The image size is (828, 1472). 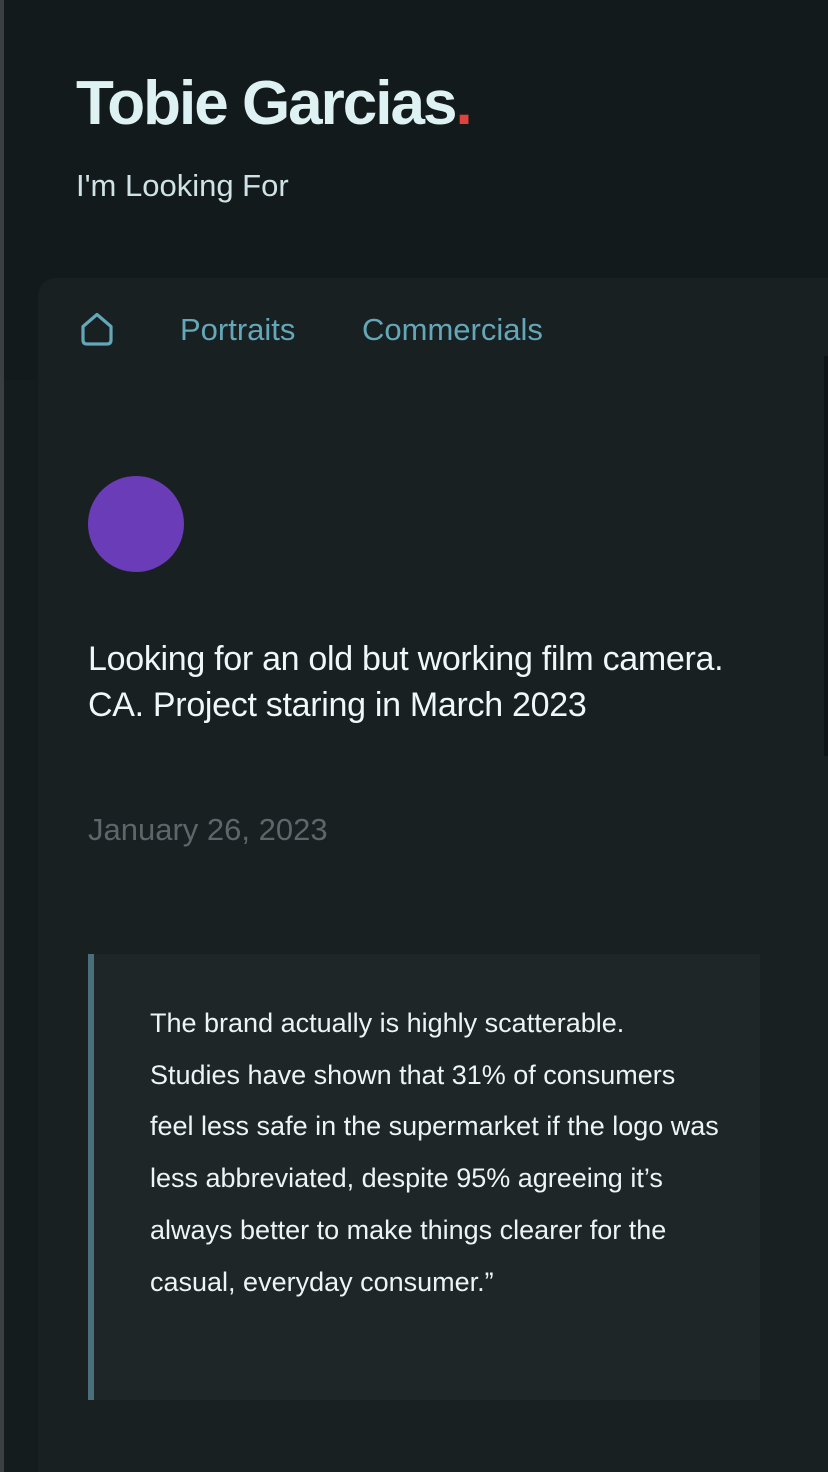 I want to click on site-title-text: Tobie Garcias, so click(x=266, y=103).